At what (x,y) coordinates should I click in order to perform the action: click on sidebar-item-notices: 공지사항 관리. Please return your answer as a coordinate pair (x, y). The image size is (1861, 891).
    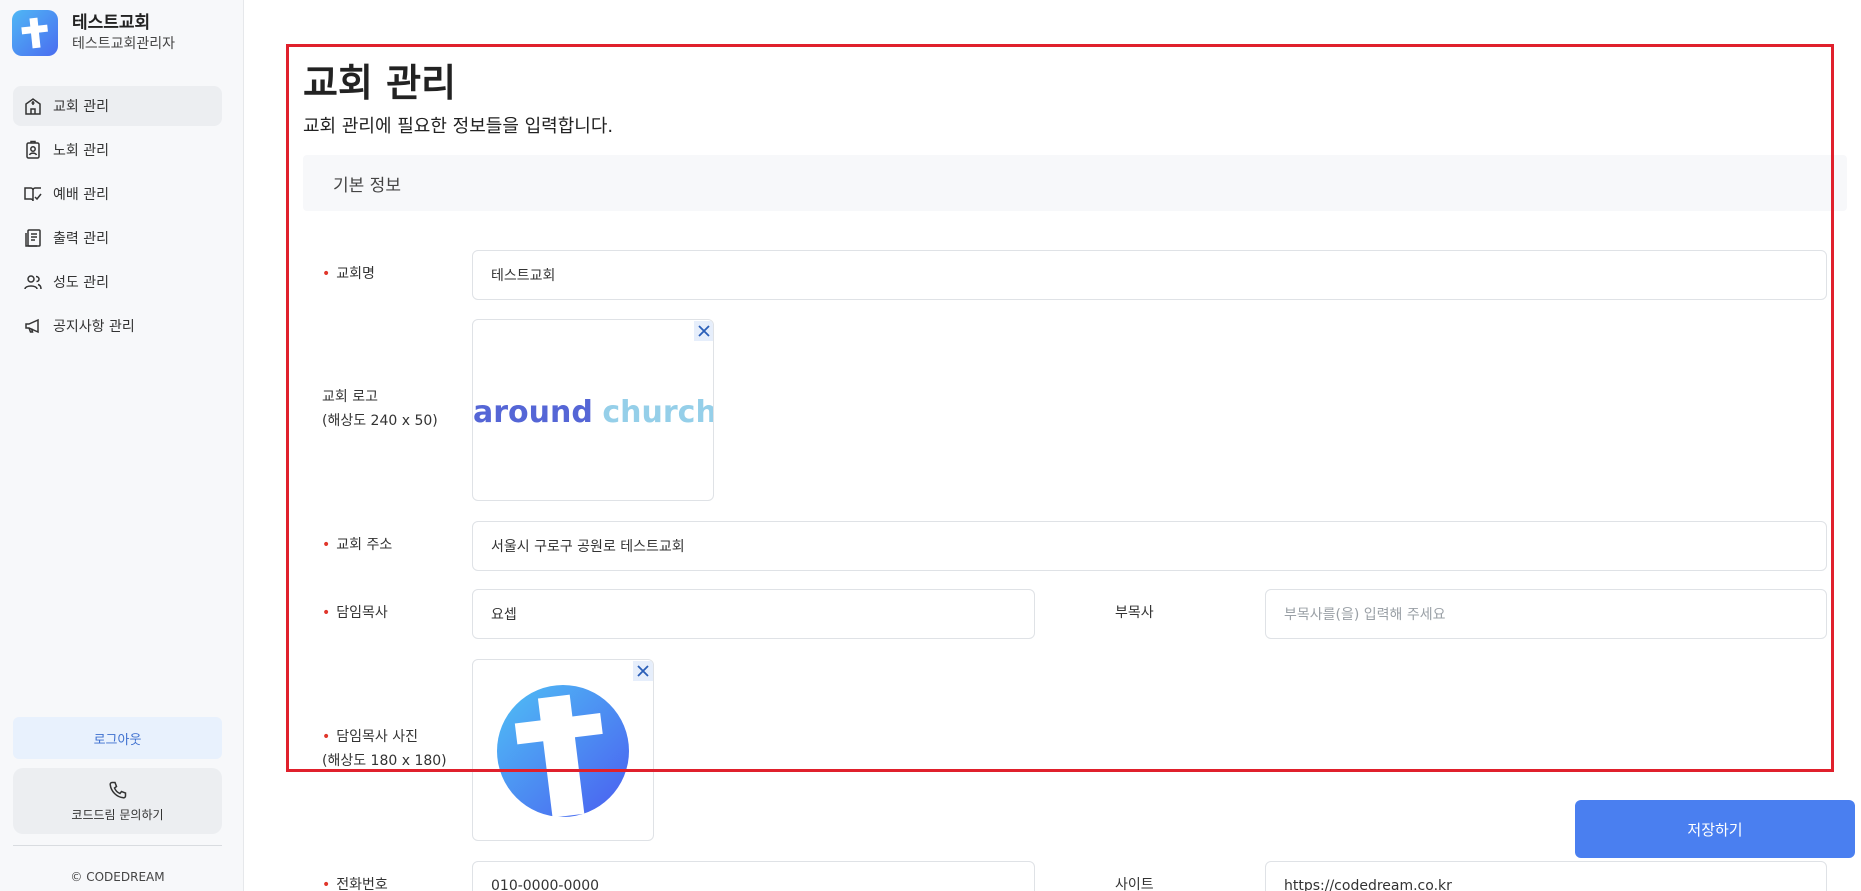
    Looking at the image, I should click on (117, 326).